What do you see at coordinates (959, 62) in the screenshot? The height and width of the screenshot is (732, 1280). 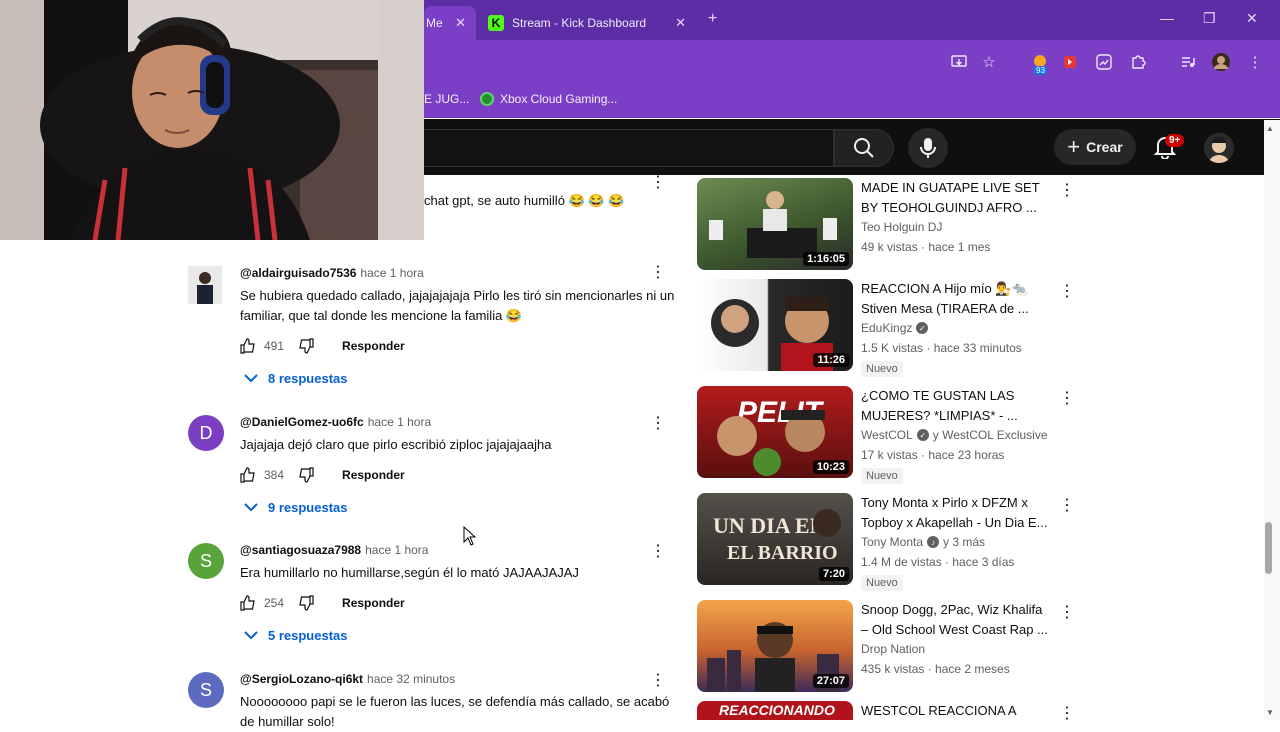 I see `install-app-icon` at bounding box center [959, 62].